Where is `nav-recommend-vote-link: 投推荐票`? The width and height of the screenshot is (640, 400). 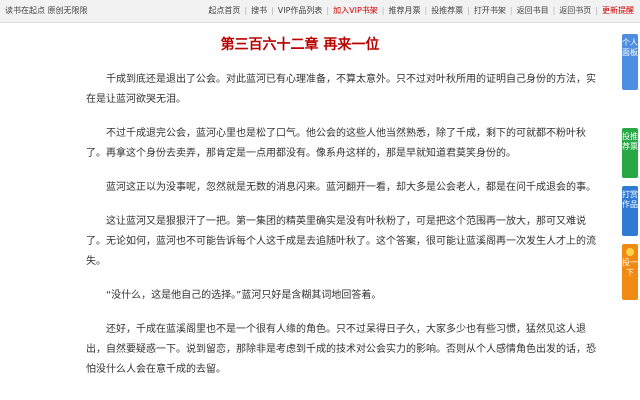
nav-recommend-vote-link: 投推荐票 is located at coordinates (447, 11).